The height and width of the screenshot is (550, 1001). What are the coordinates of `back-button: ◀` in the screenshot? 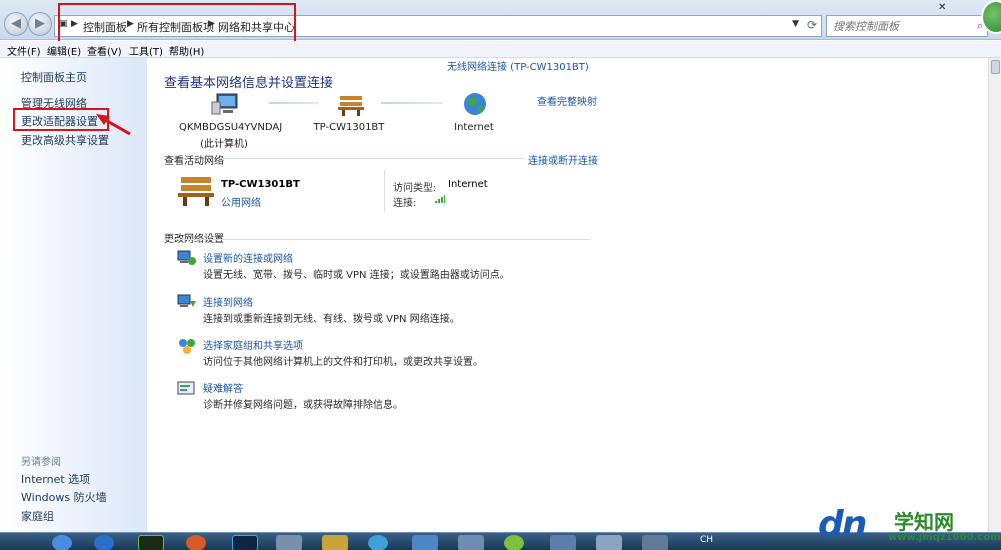 It's located at (16, 24).